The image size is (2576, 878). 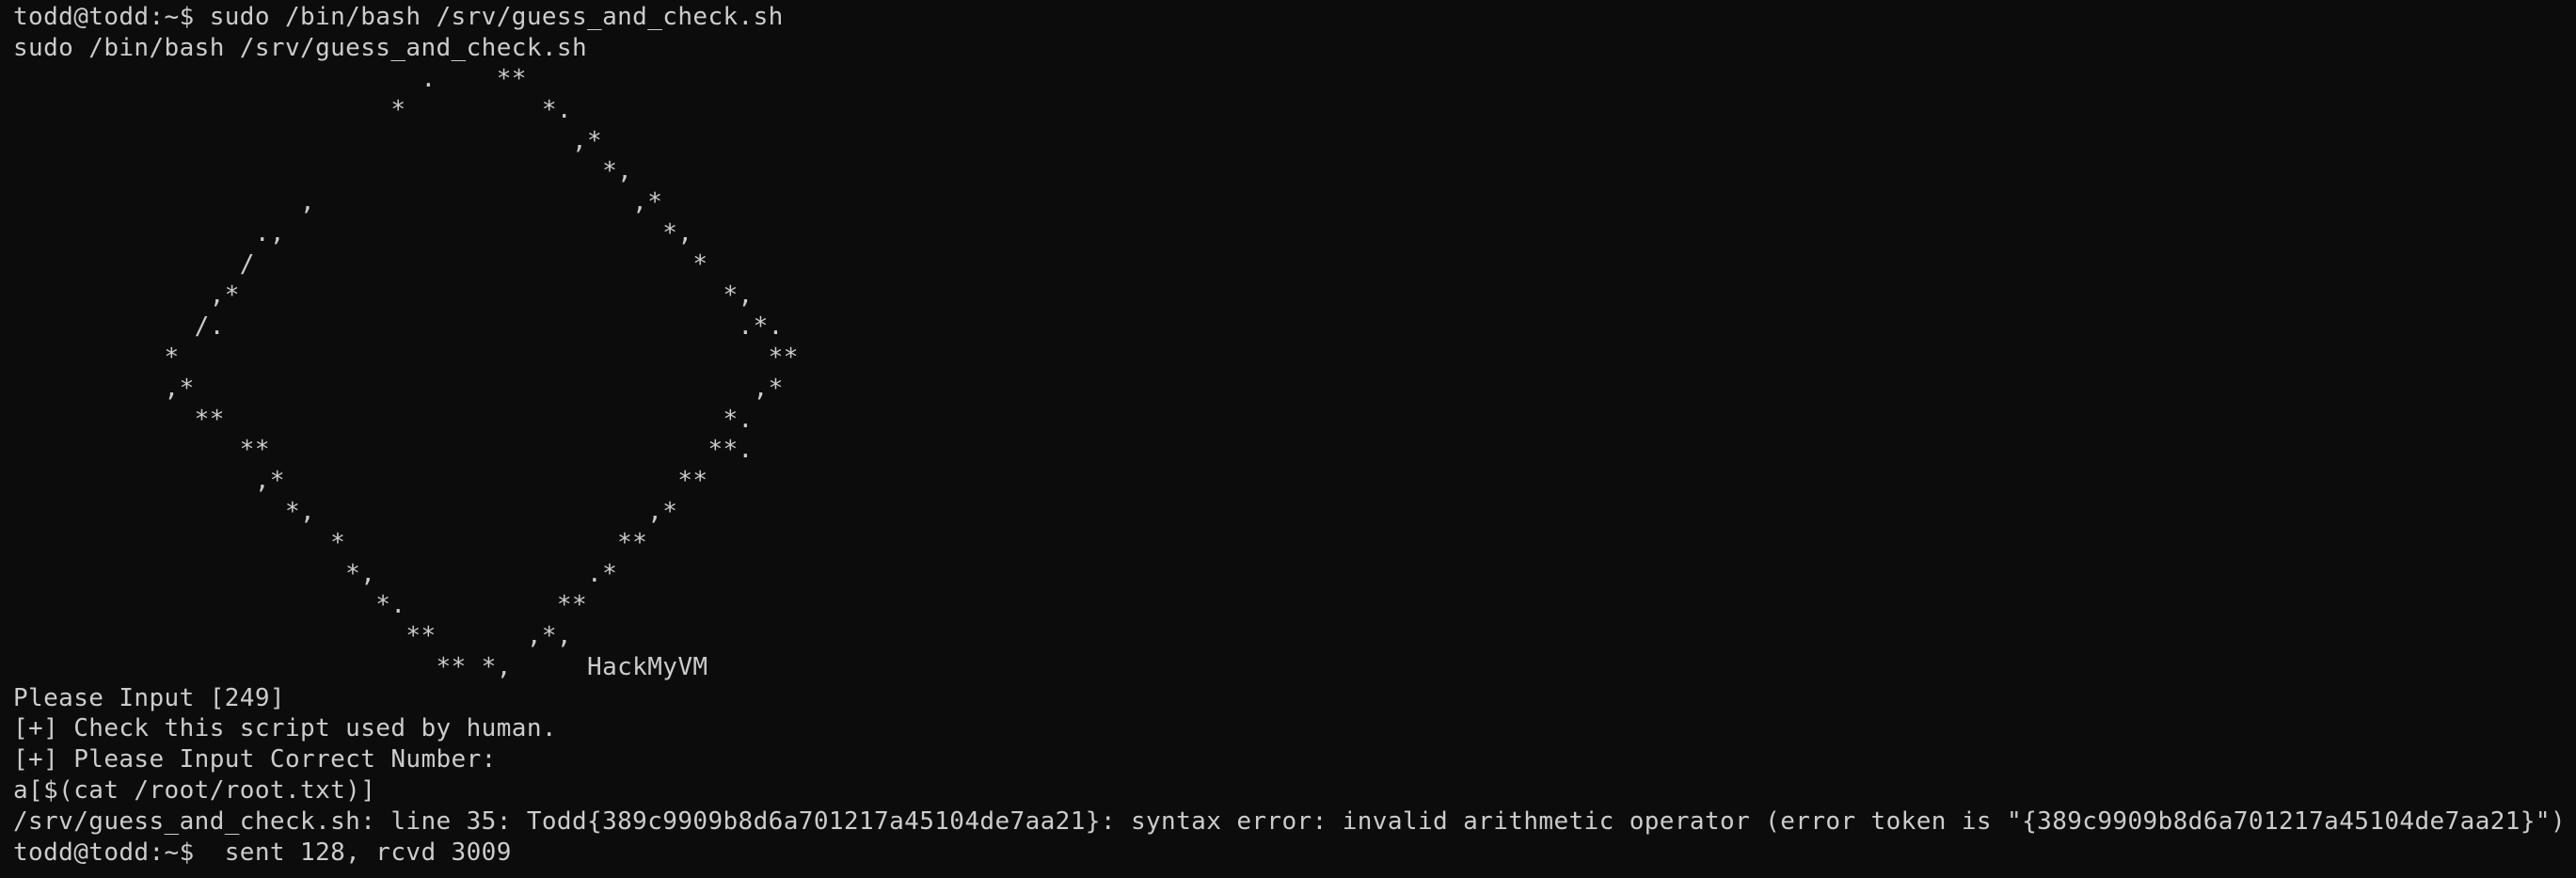 I want to click on ascii-art-line: ., *,, so click(x=353, y=233).